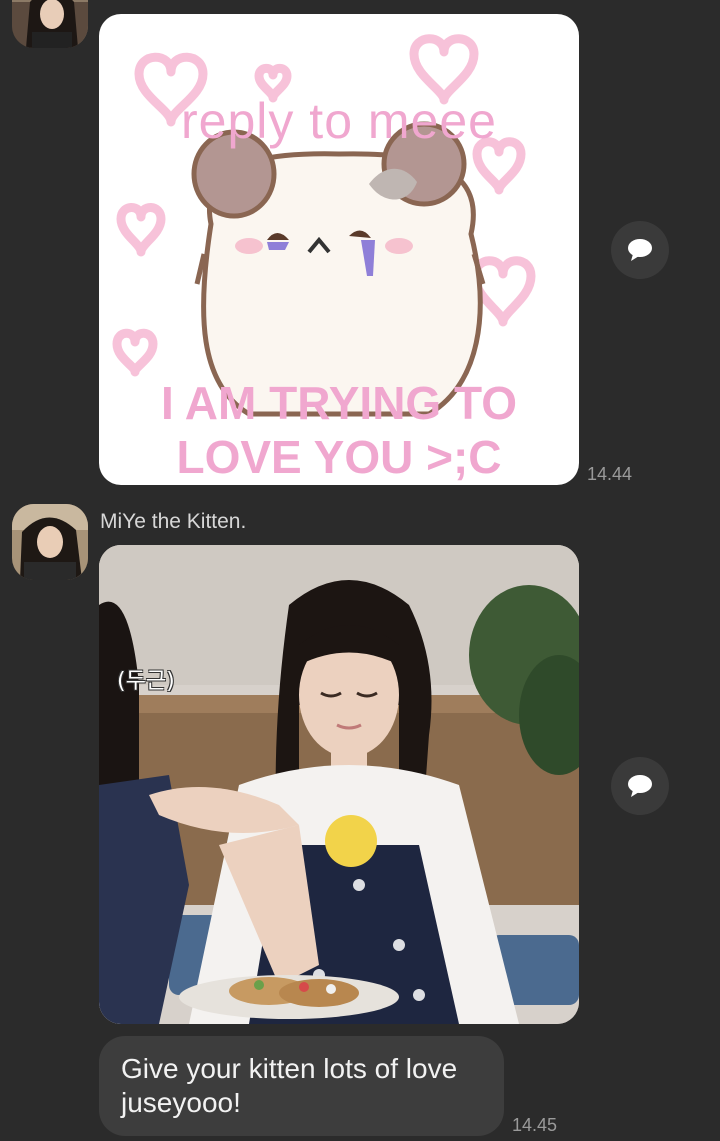 This screenshot has width=720, height=1141. What do you see at coordinates (610, 474) in the screenshot?
I see `message-timestamp: 14.44` at bounding box center [610, 474].